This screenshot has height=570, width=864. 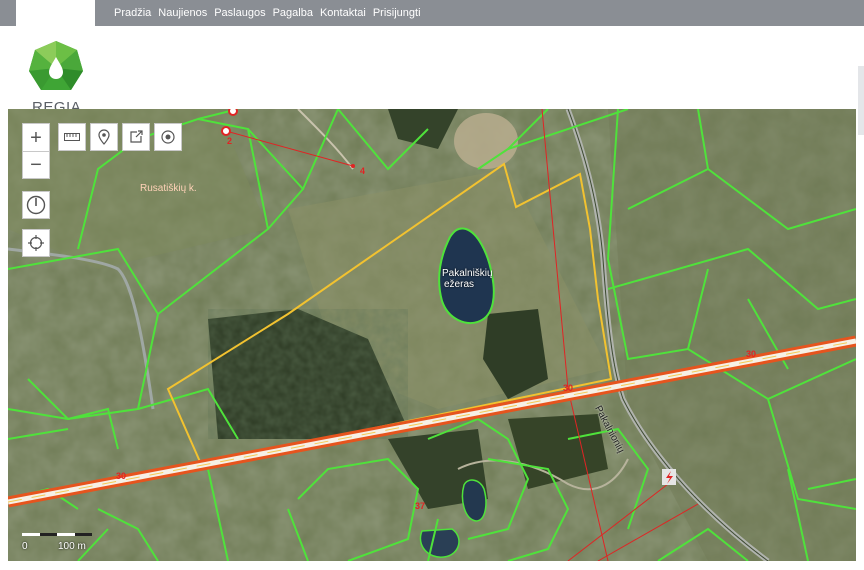 I want to click on share-button, so click(x=136, y=137).